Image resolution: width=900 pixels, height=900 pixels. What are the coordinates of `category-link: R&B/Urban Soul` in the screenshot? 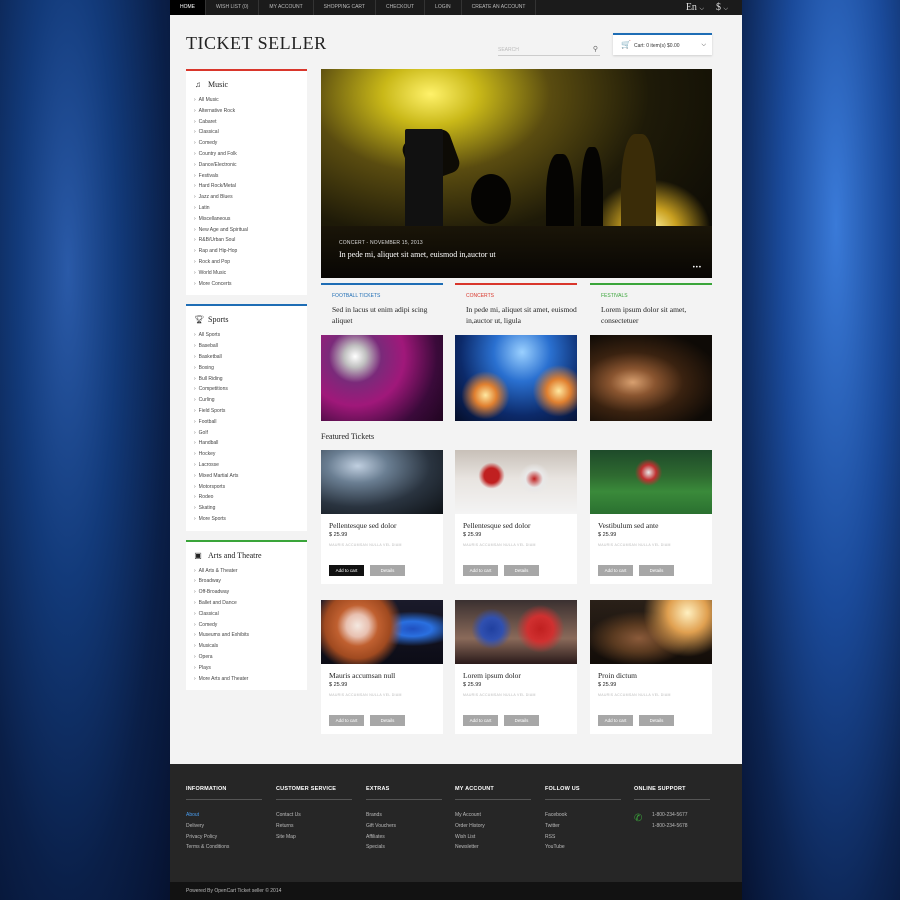 It's located at (250, 240).